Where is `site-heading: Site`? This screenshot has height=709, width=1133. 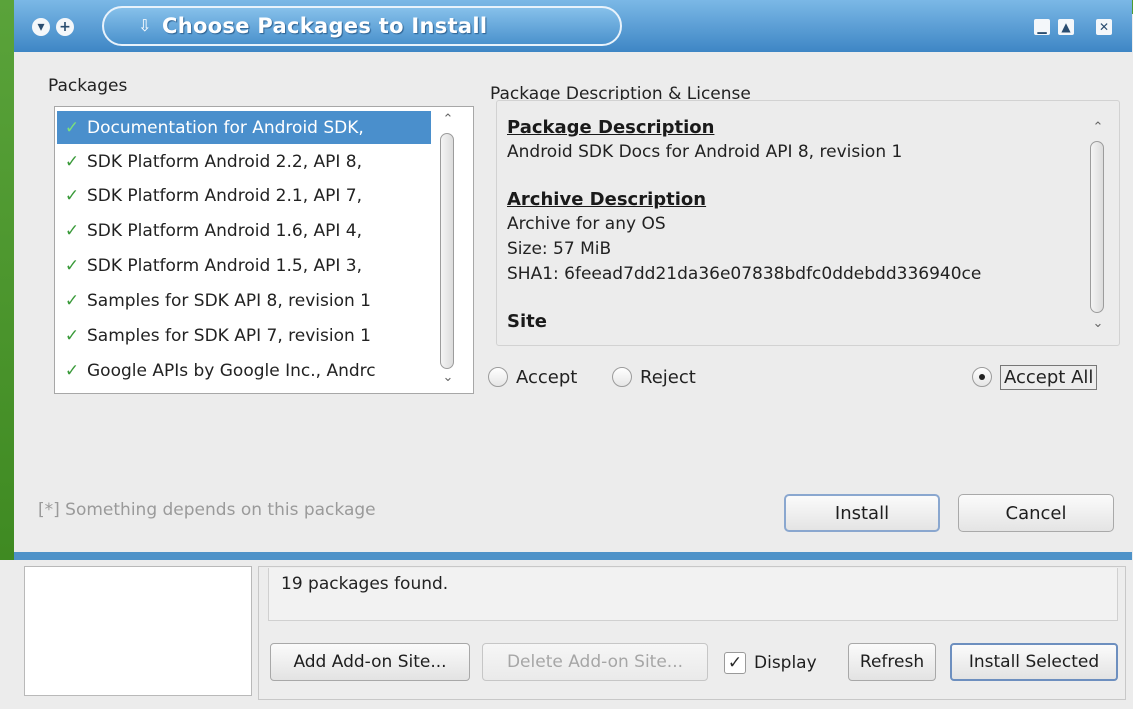 site-heading: Site is located at coordinates (527, 321).